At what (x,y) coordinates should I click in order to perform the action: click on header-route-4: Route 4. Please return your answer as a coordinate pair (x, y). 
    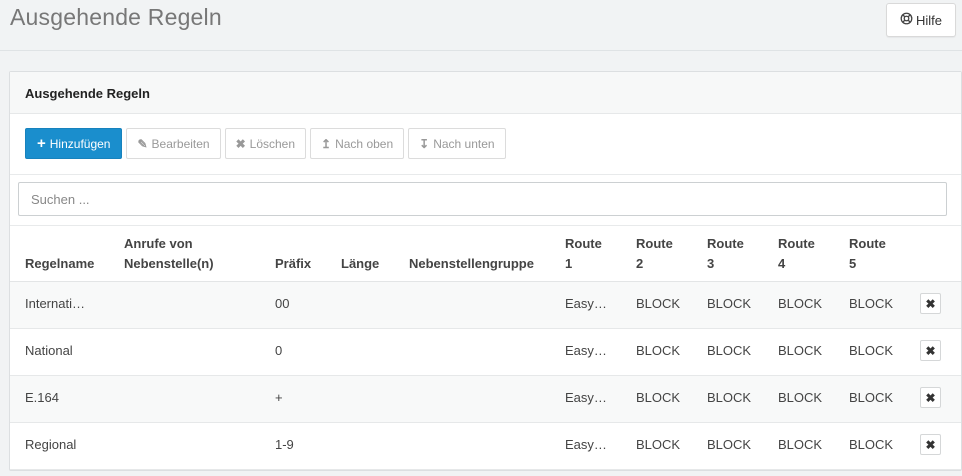
    Looking at the image, I should click on (796, 254).